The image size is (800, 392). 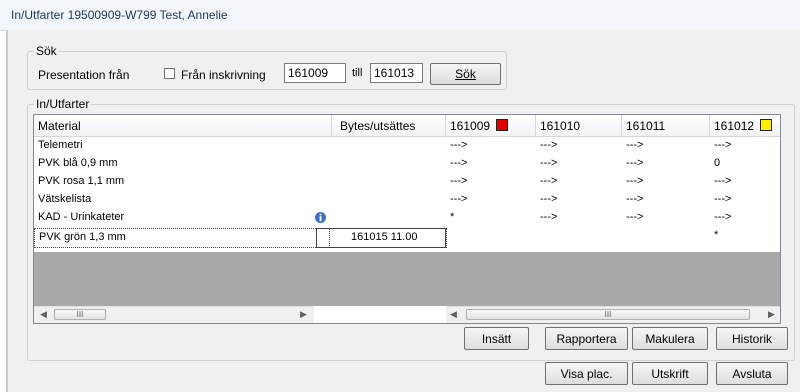 What do you see at coordinates (407, 279) in the screenshot?
I see `grid-empty-area` at bounding box center [407, 279].